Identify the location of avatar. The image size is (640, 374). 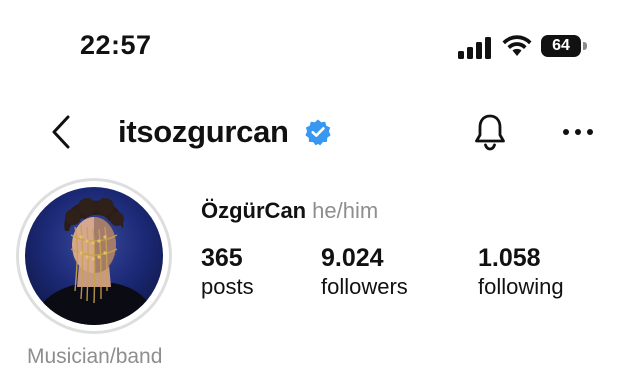
(94, 256).